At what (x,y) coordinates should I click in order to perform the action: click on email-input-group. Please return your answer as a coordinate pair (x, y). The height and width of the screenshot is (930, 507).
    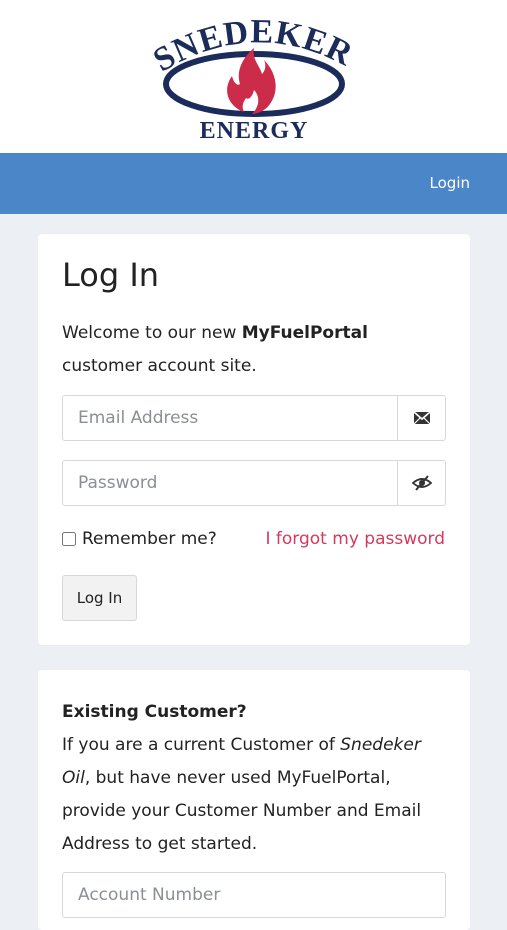
    Looking at the image, I should click on (254, 418).